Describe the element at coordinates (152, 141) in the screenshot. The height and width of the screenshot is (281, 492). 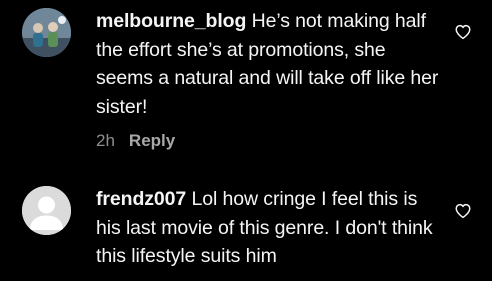
I see `reply-button: Reply` at that location.